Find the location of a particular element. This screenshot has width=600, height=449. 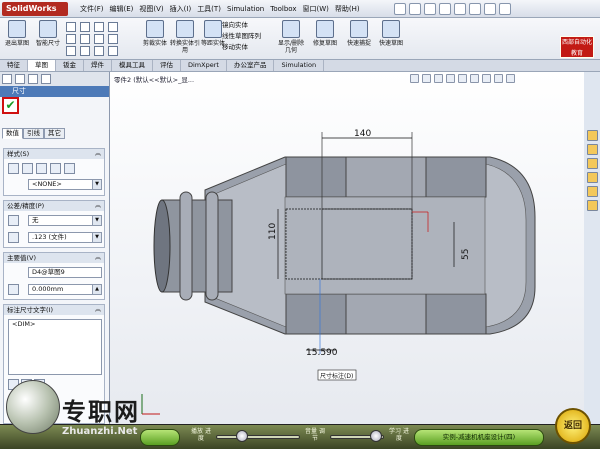

primary-value-header: 主要值(V) ︽ is located at coordinates (54, 258).